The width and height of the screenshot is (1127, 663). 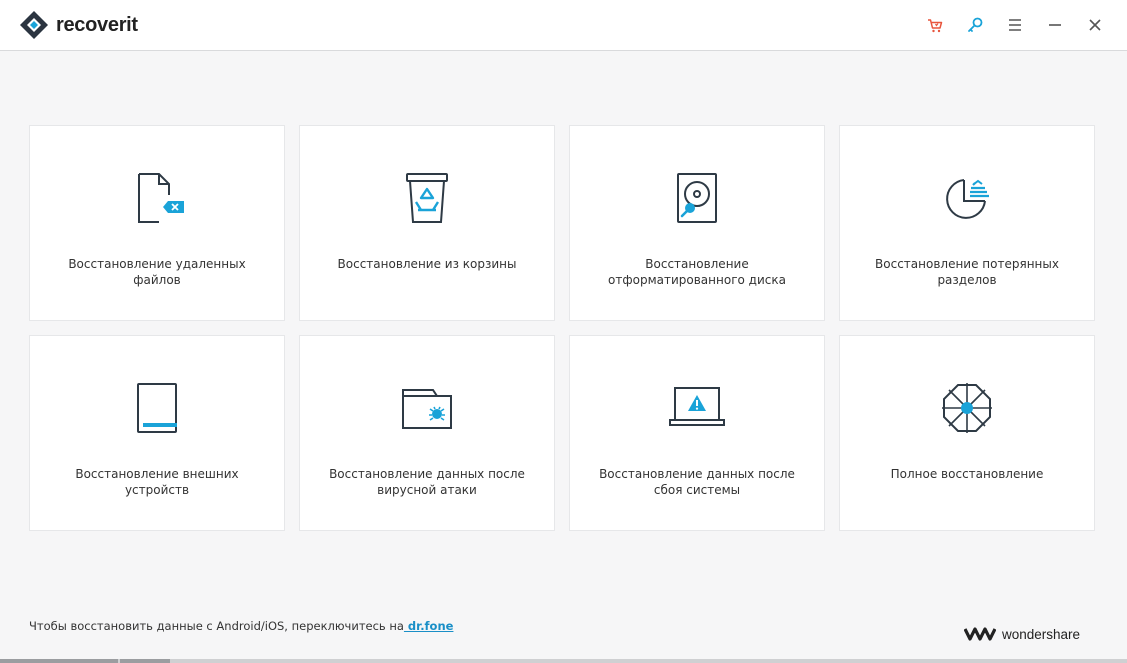 What do you see at coordinates (697, 482) in the screenshot?
I see `card-label: Восстановление данных после сбоя системы` at bounding box center [697, 482].